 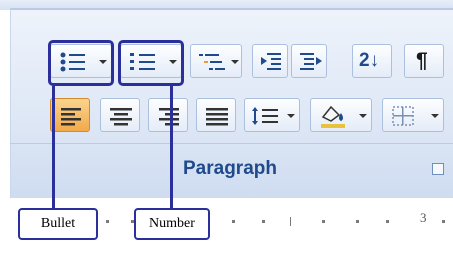 I want to click on align-left-icon, so click(x=71, y=117).